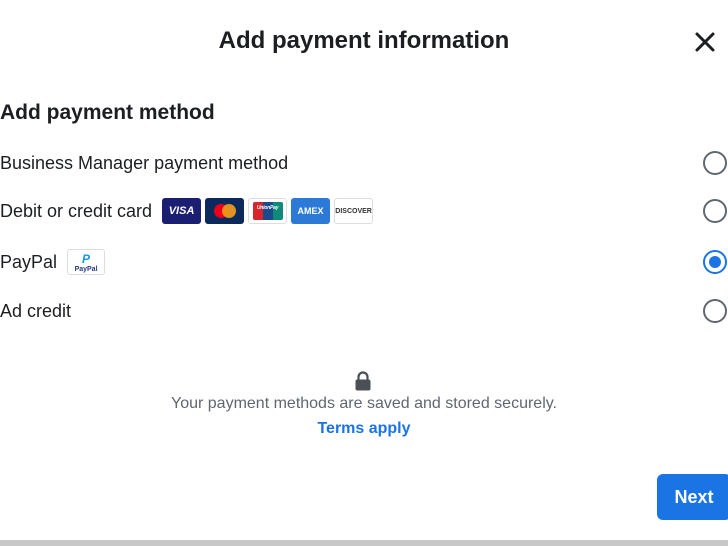  What do you see at coordinates (715, 262) in the screenshot?
I see `radio-paypal` at bounding box center [715, 262].